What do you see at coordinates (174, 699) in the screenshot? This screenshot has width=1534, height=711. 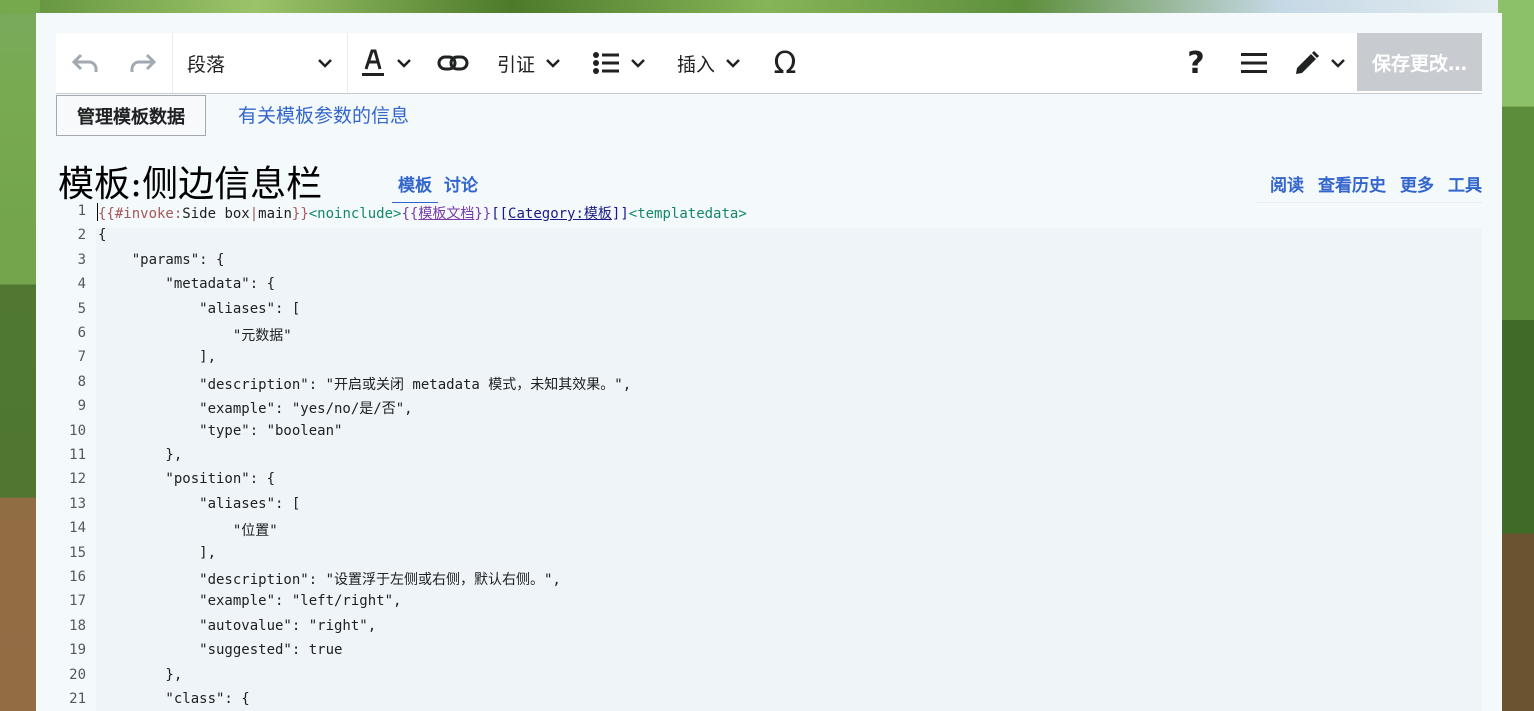 I see `code-line: "class": {` at bounding box center [174, 699].